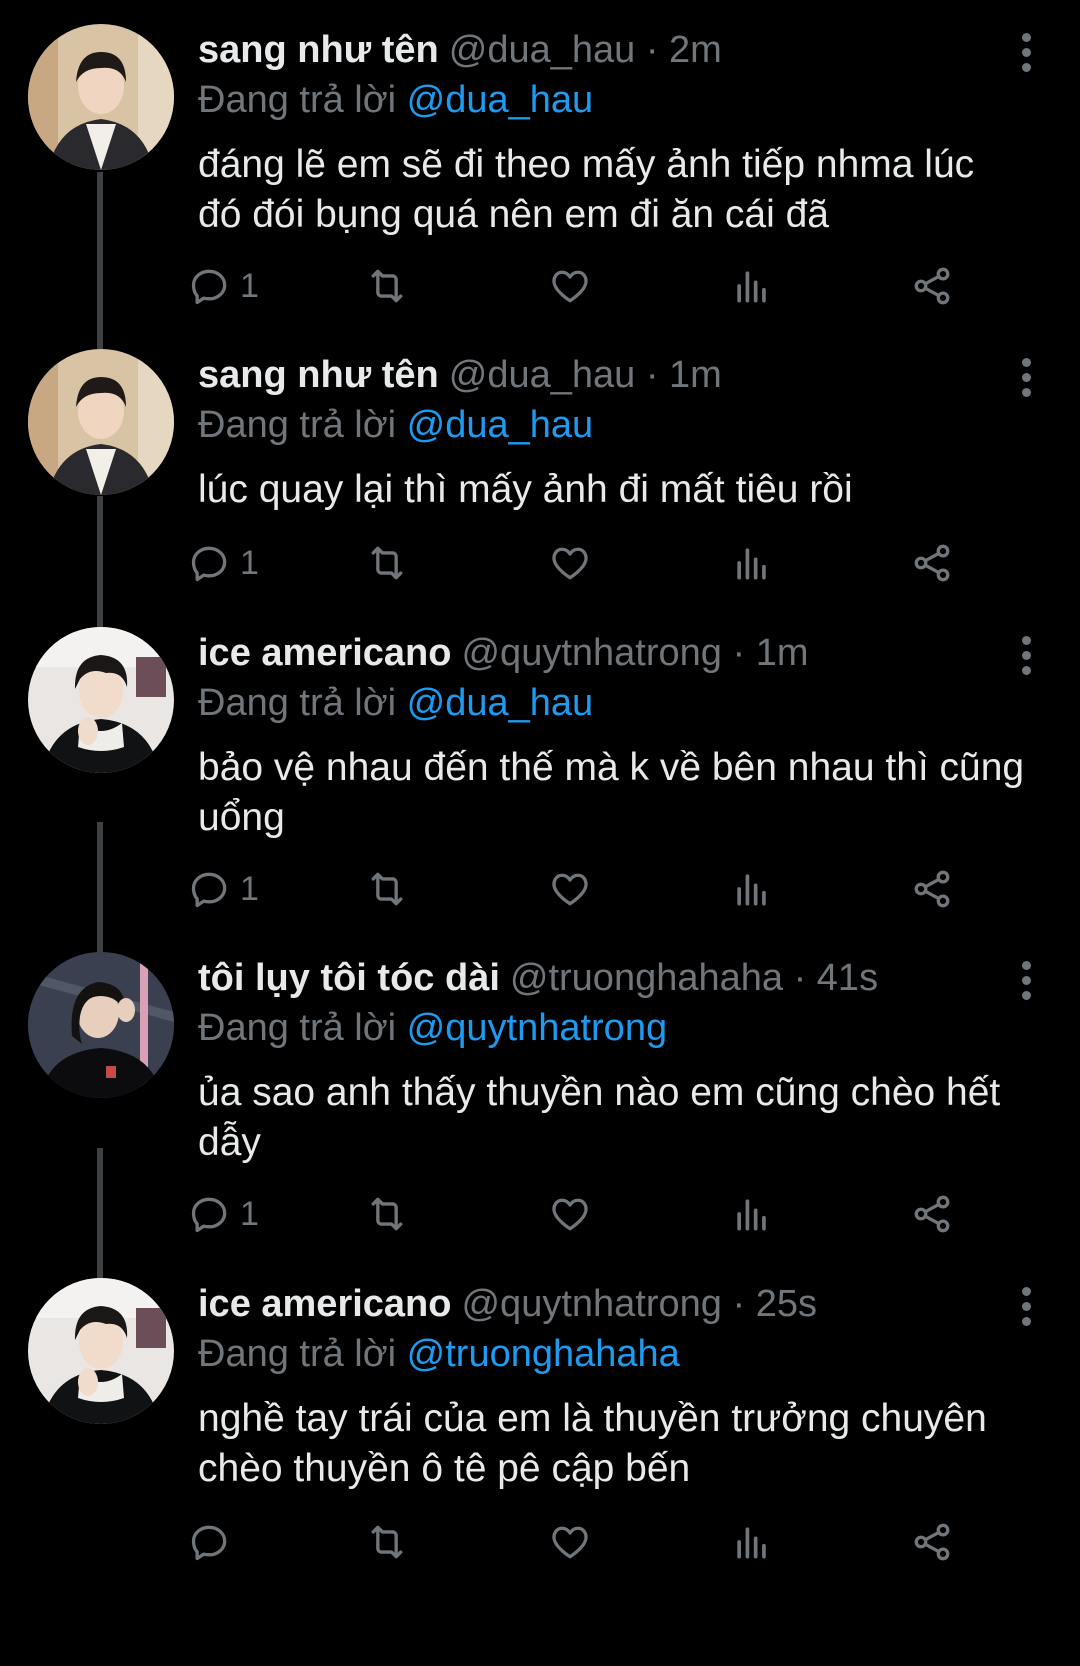 The width and height of the screenshot is (1080, 1666). I want to click on timestamp: 25s, so click(786, 1304).